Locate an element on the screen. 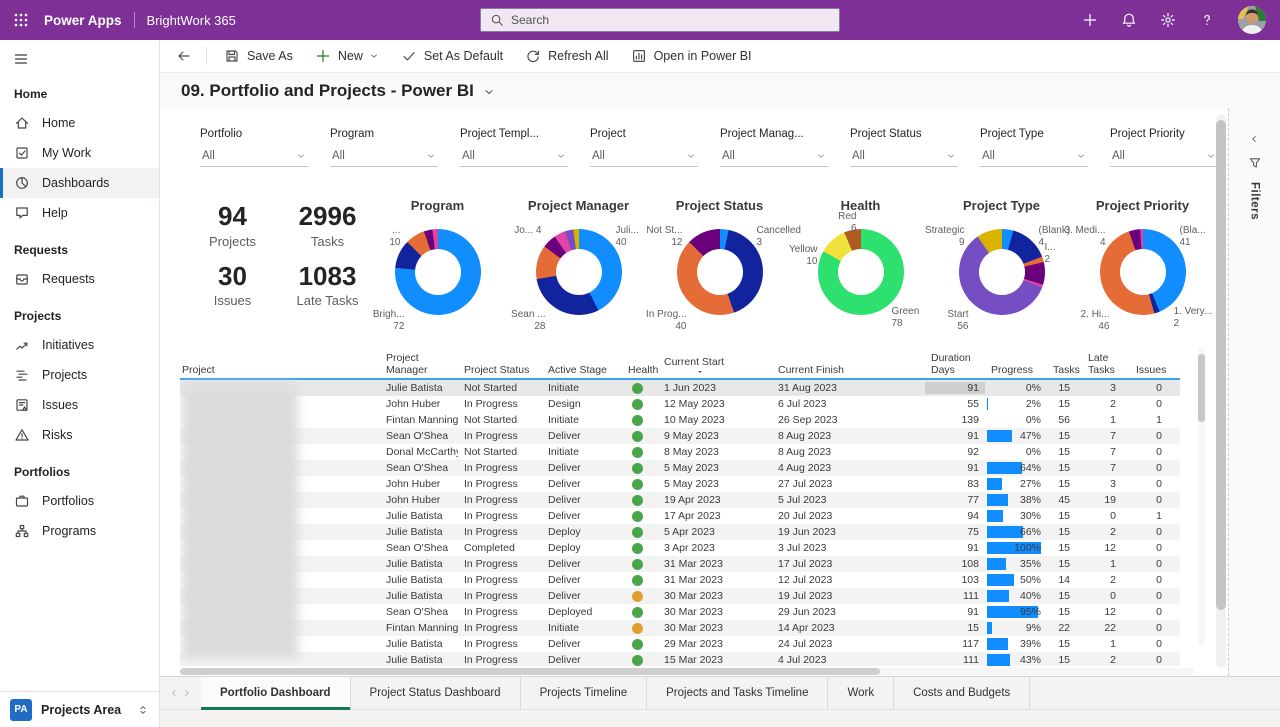 Image resolution: width=1280 pixels, height=727 pixels. sidebar-item-issues: Issues is located at coordinates (79, 405).